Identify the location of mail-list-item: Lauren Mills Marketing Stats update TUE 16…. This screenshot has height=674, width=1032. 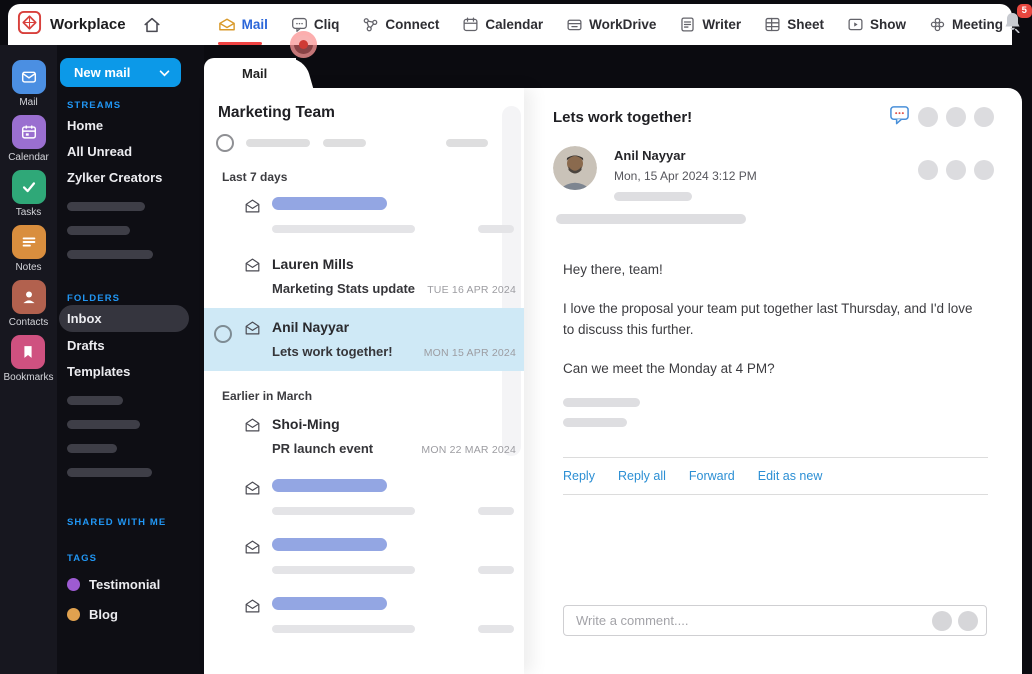
(364, 276).